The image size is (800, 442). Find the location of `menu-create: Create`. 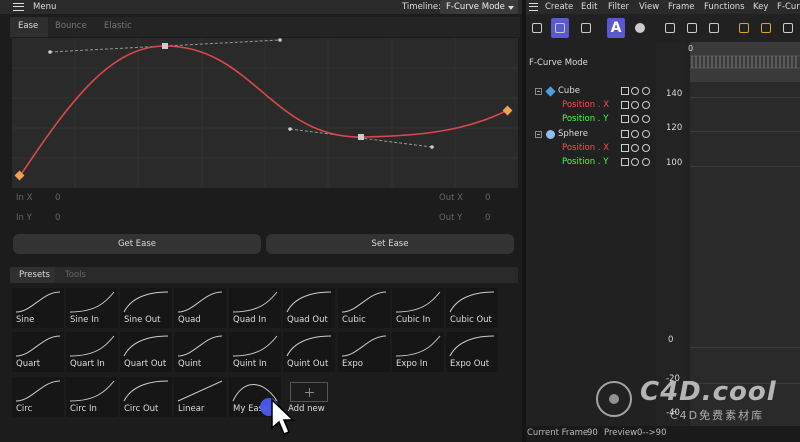

menu-create: Create is located at coordinates (559, 7).